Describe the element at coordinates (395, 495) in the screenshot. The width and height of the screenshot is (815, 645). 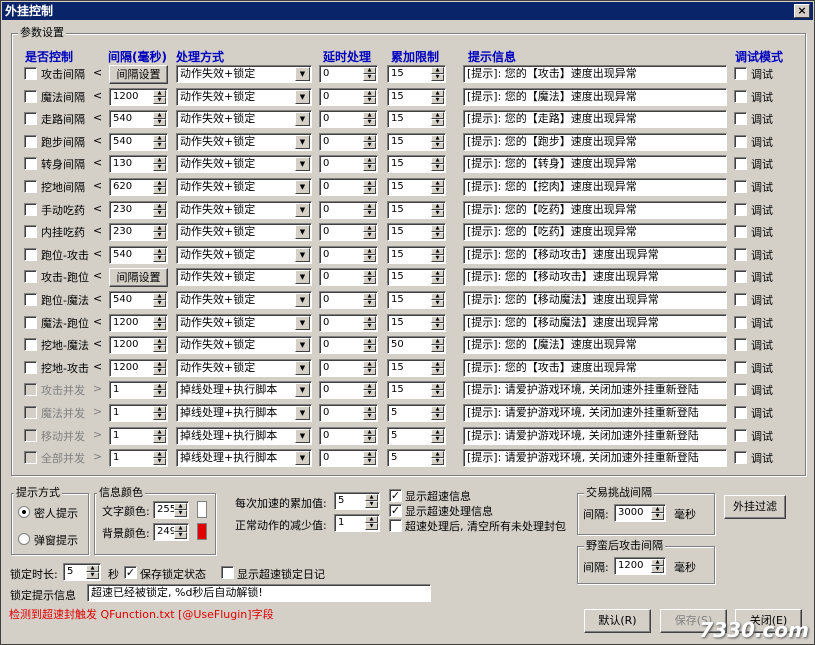
I see `show-speed-info-checkbox: ✓` at that location.